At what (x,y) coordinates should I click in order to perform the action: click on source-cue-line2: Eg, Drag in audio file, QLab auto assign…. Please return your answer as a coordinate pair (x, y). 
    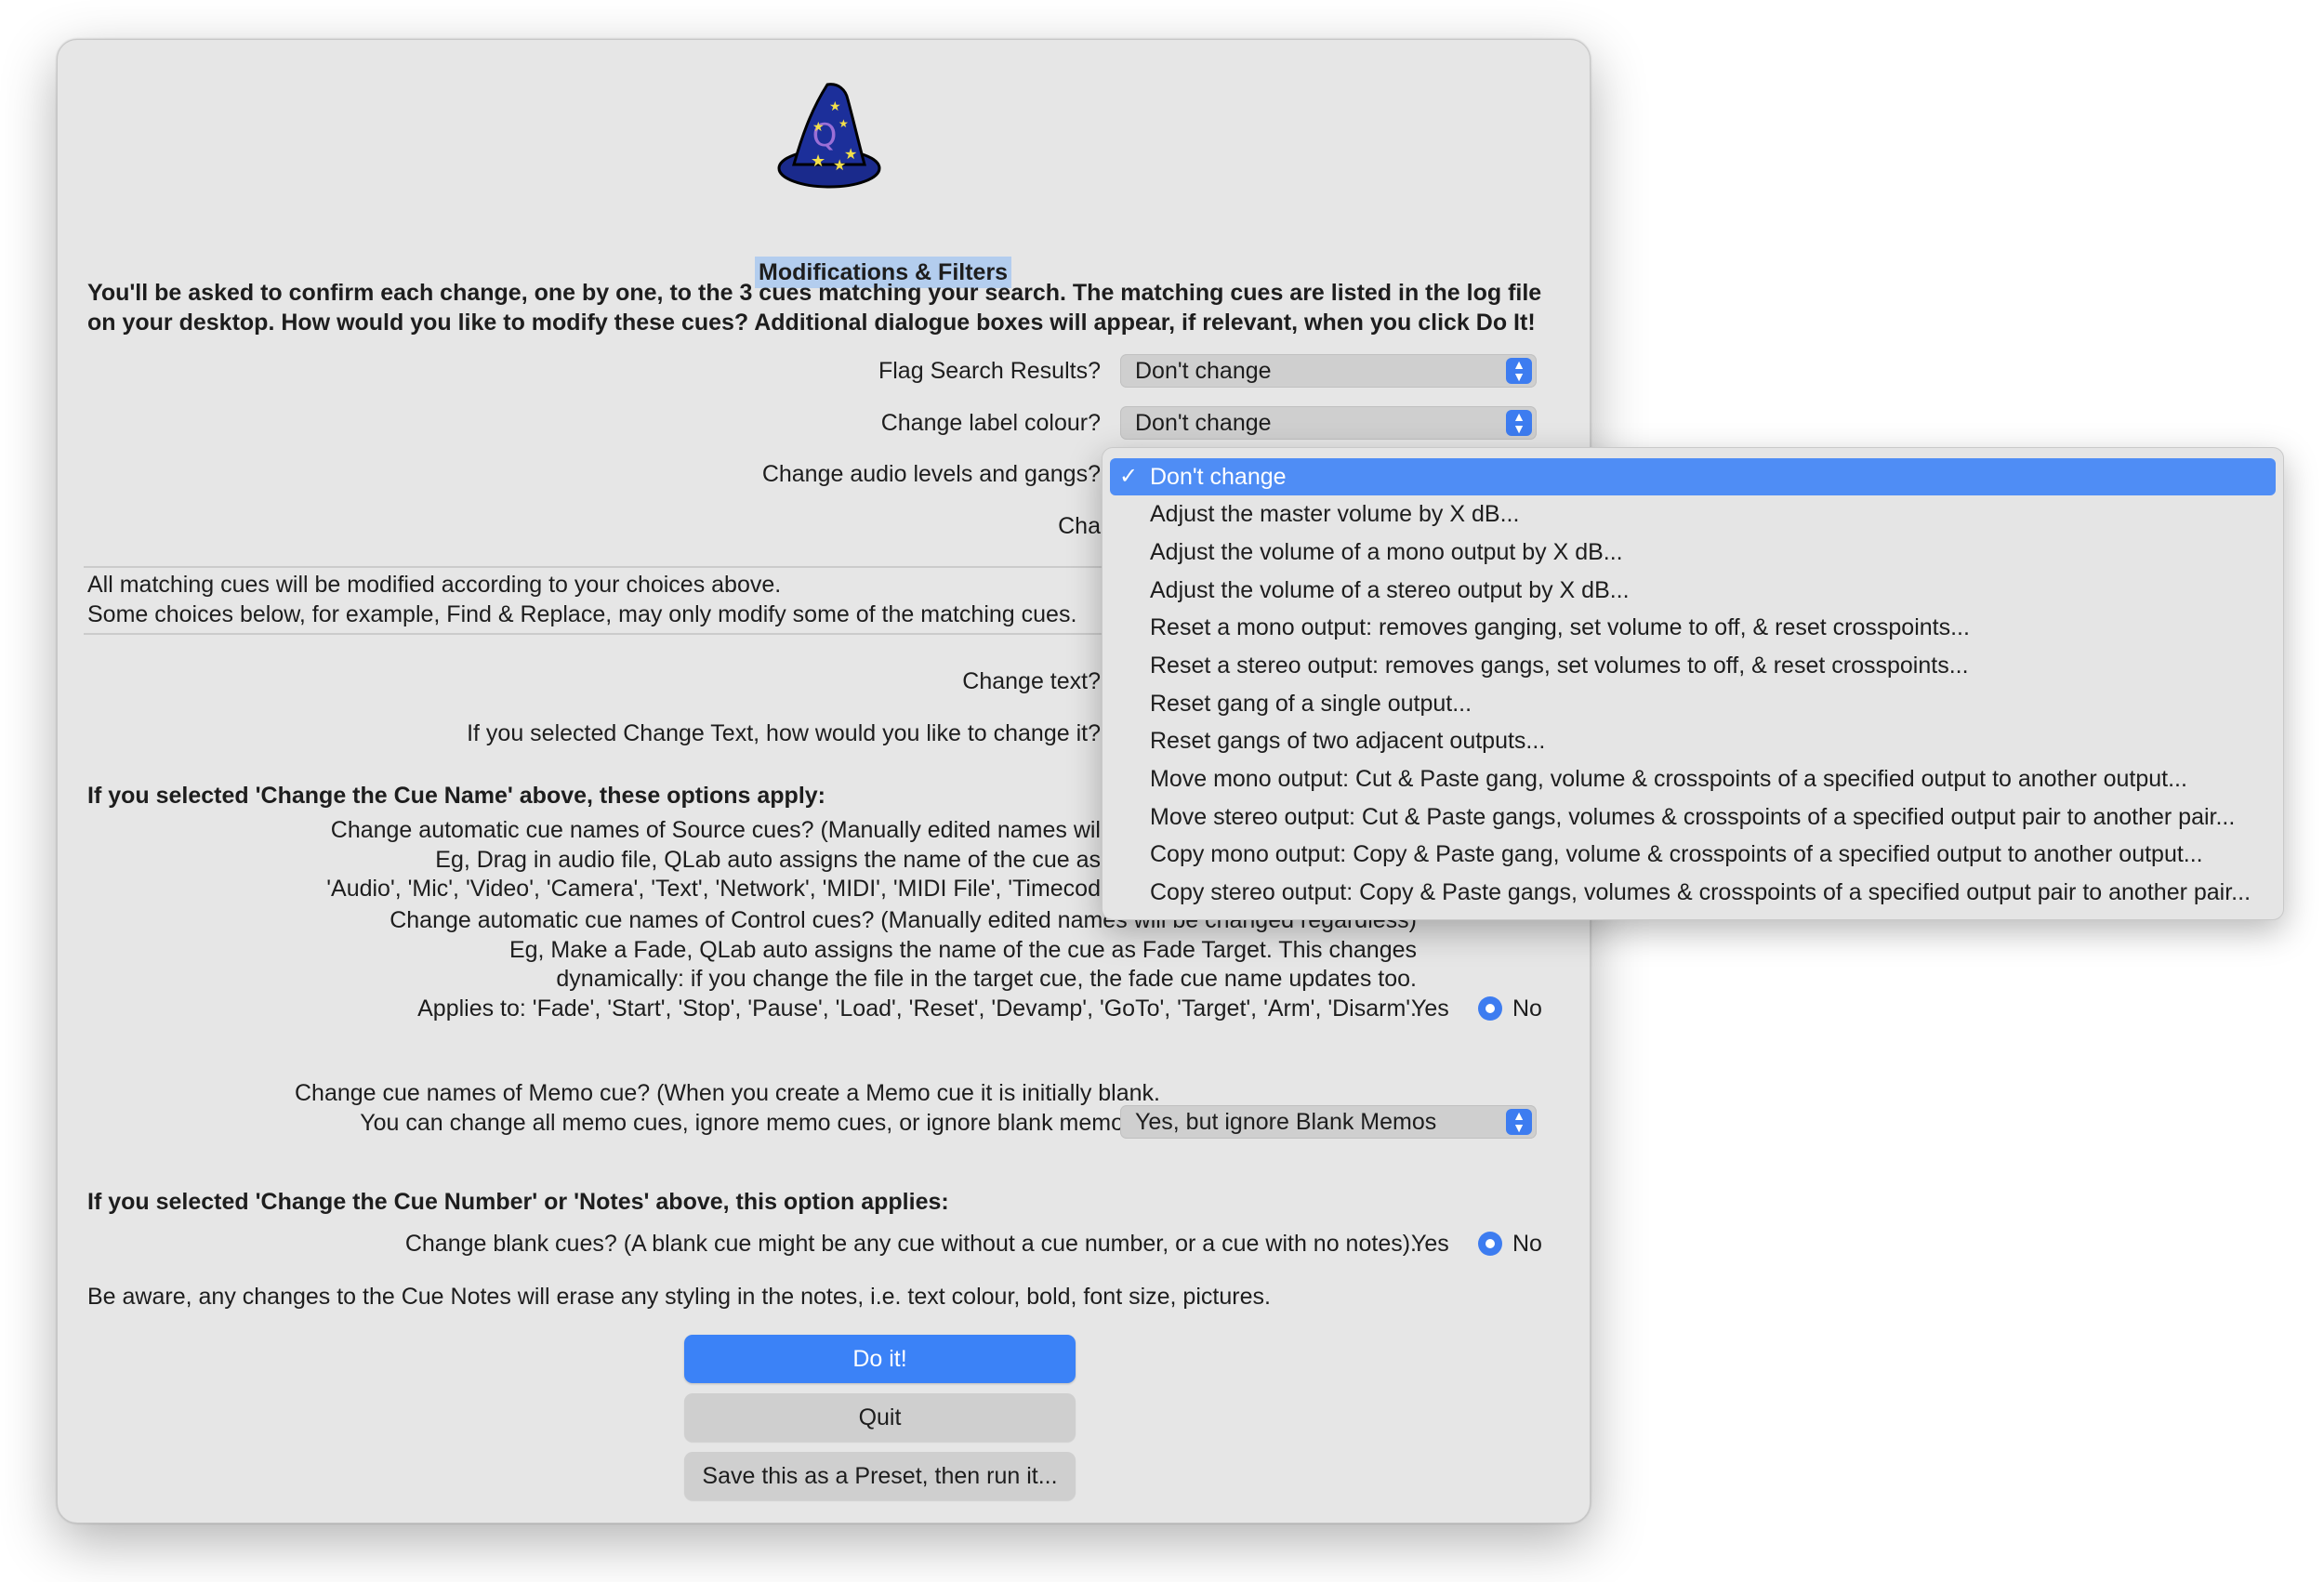
    Looking at the image, I should click on (768, 860).